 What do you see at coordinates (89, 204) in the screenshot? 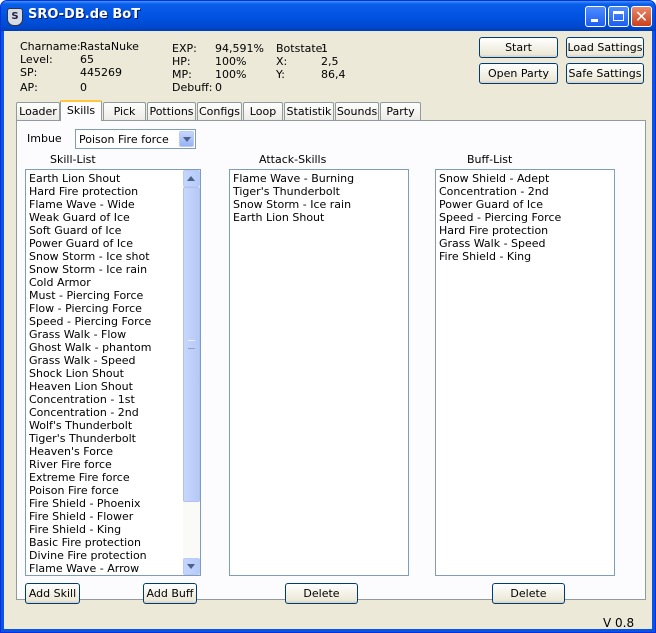
I see `skill-list-item: Flame Wave - Wide` at bounding box center [89, 204].